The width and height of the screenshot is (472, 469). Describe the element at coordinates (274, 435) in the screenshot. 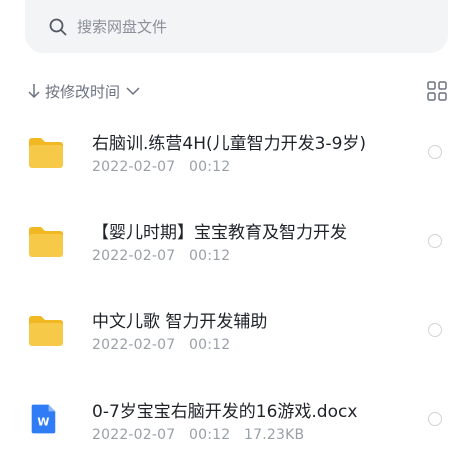

I see `file-size: 17.23KB` at that location.